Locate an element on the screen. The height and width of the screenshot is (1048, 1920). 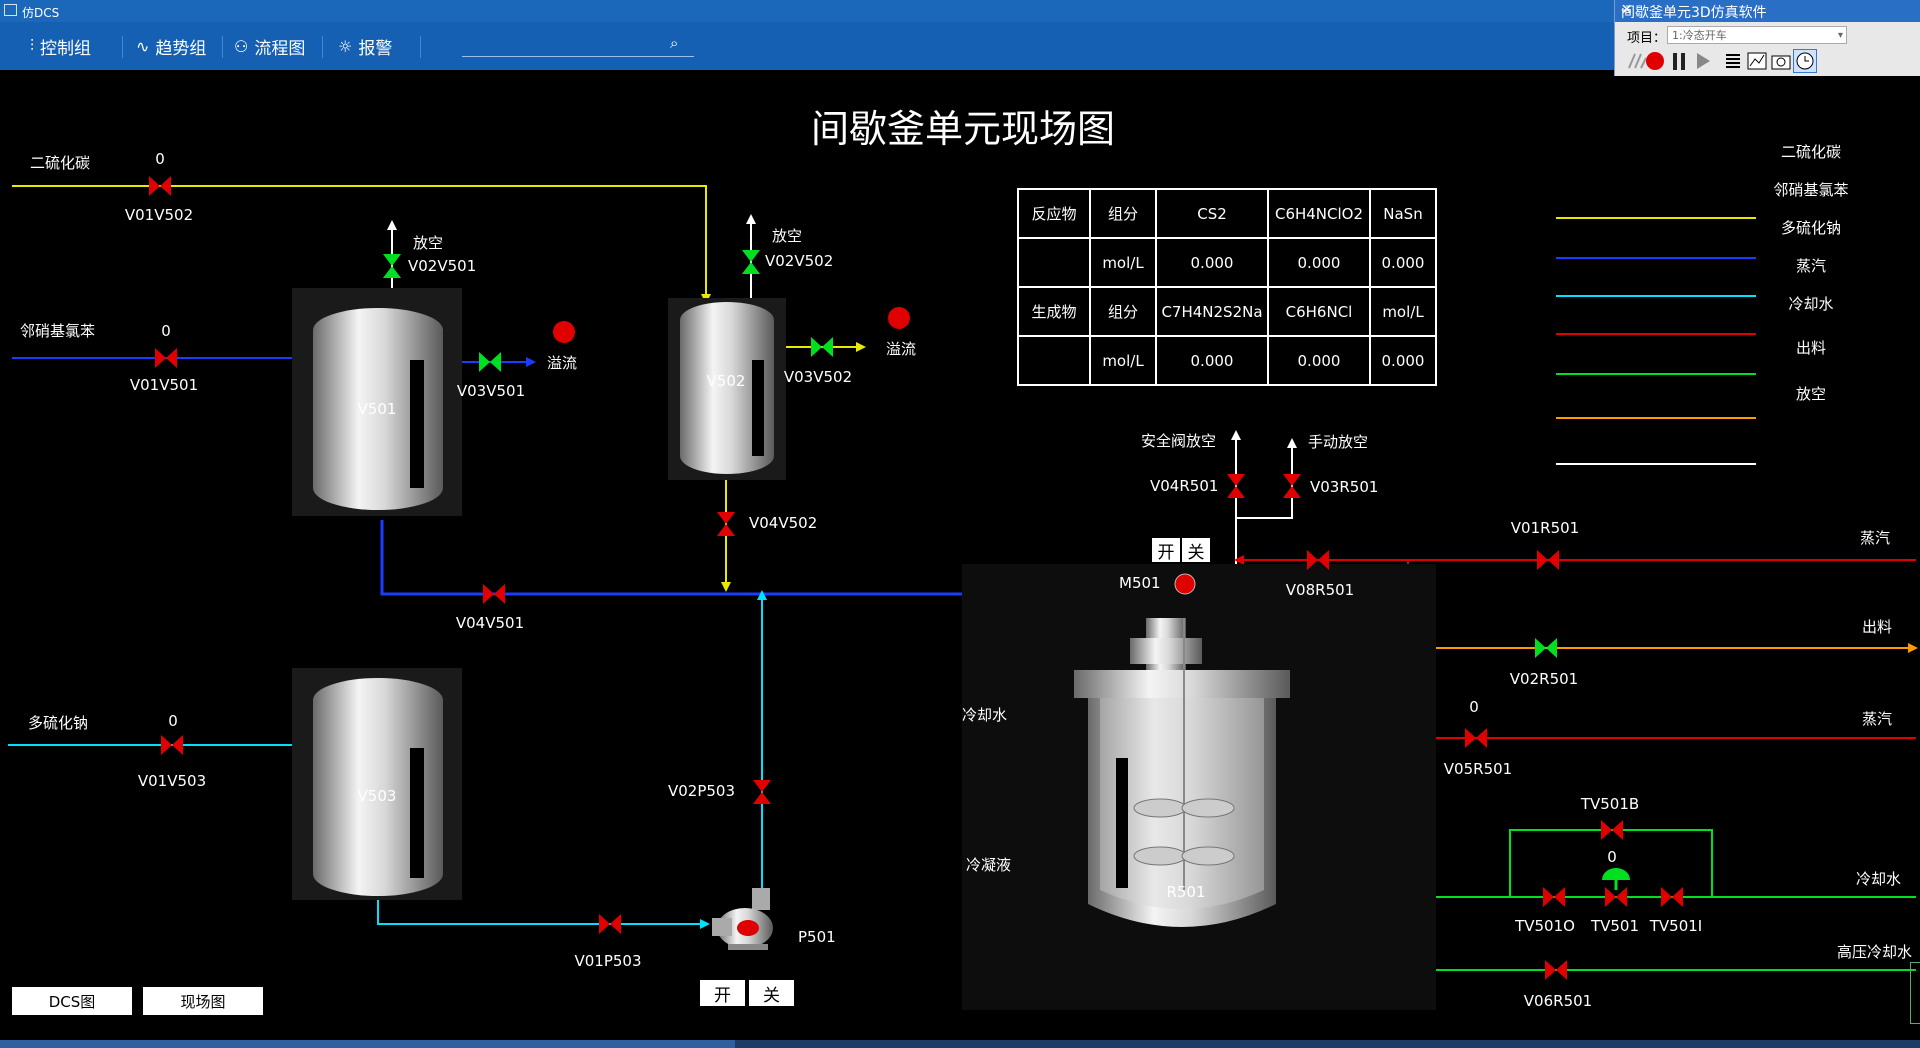
safety-vent-label: 安全阀放空 is located at coordinates (1179, 441).